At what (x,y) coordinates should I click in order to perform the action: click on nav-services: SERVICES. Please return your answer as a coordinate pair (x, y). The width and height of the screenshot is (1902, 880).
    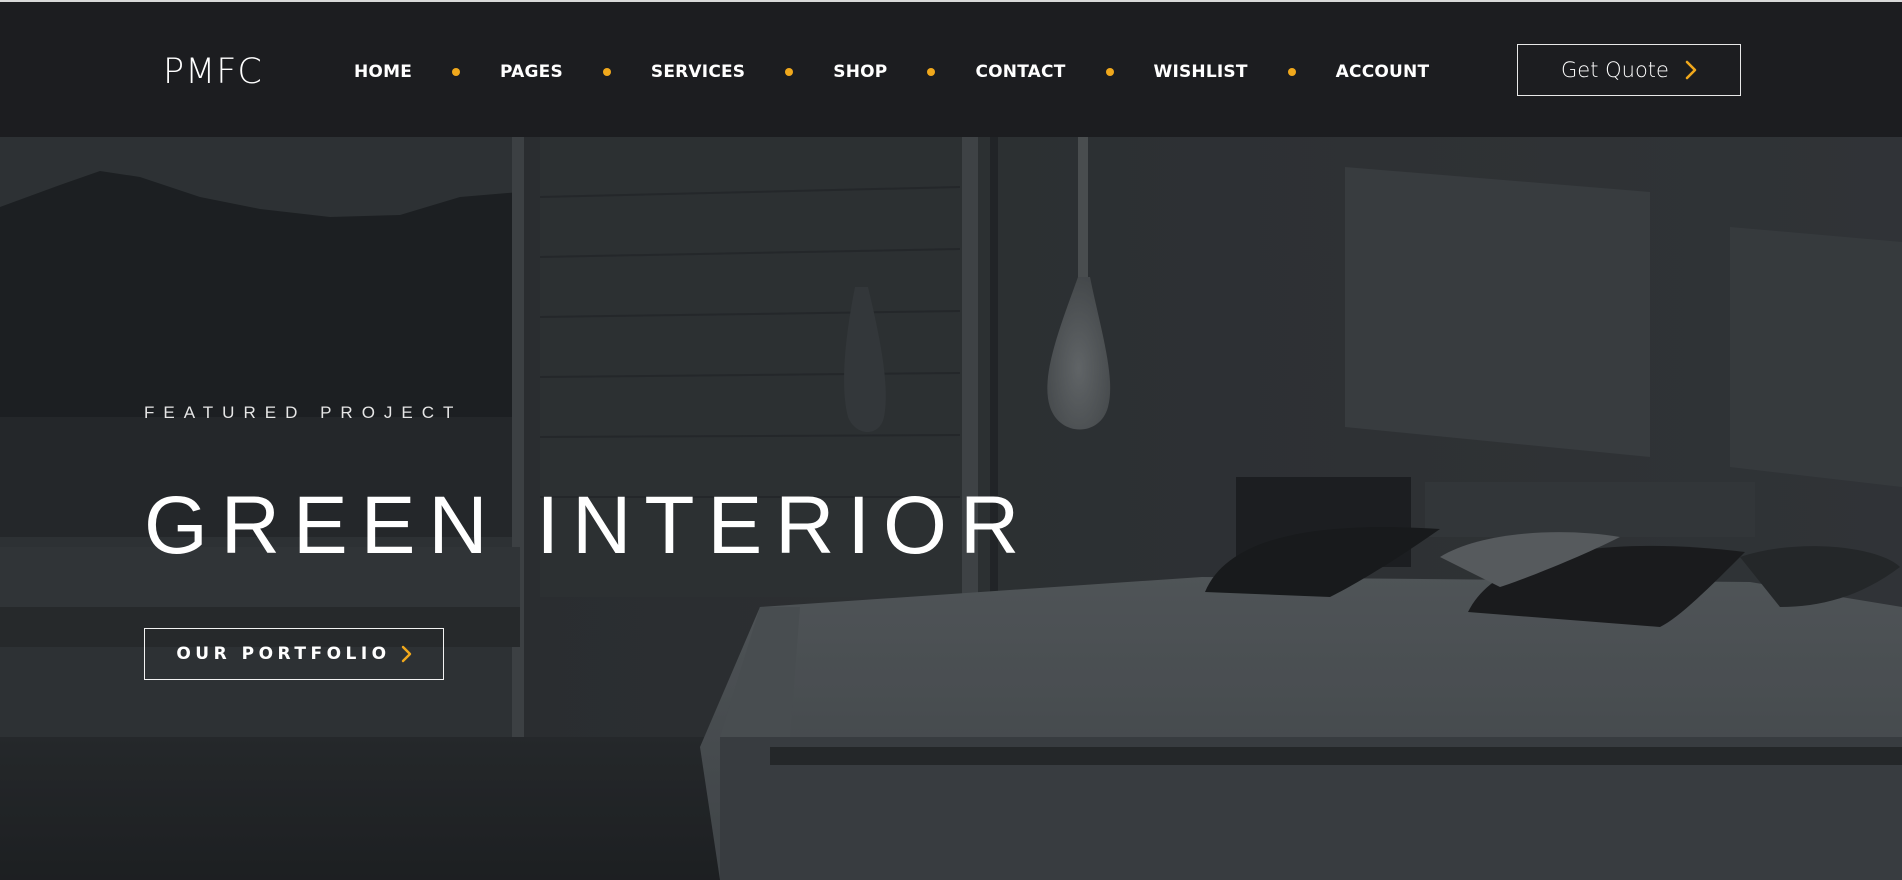
    Looking at the image, I should click on (698, 72).